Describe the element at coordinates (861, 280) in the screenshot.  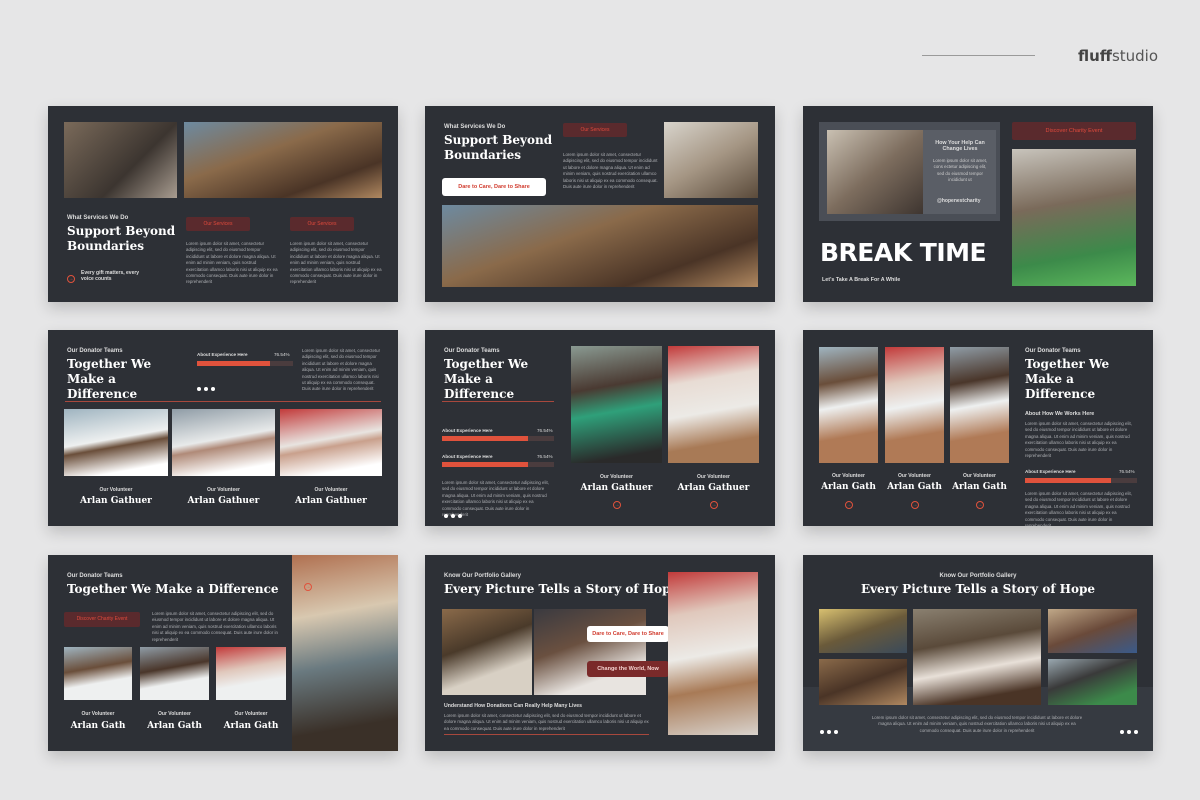
I see `slide-subtitle: Let's Take A Break For A While` at that location.